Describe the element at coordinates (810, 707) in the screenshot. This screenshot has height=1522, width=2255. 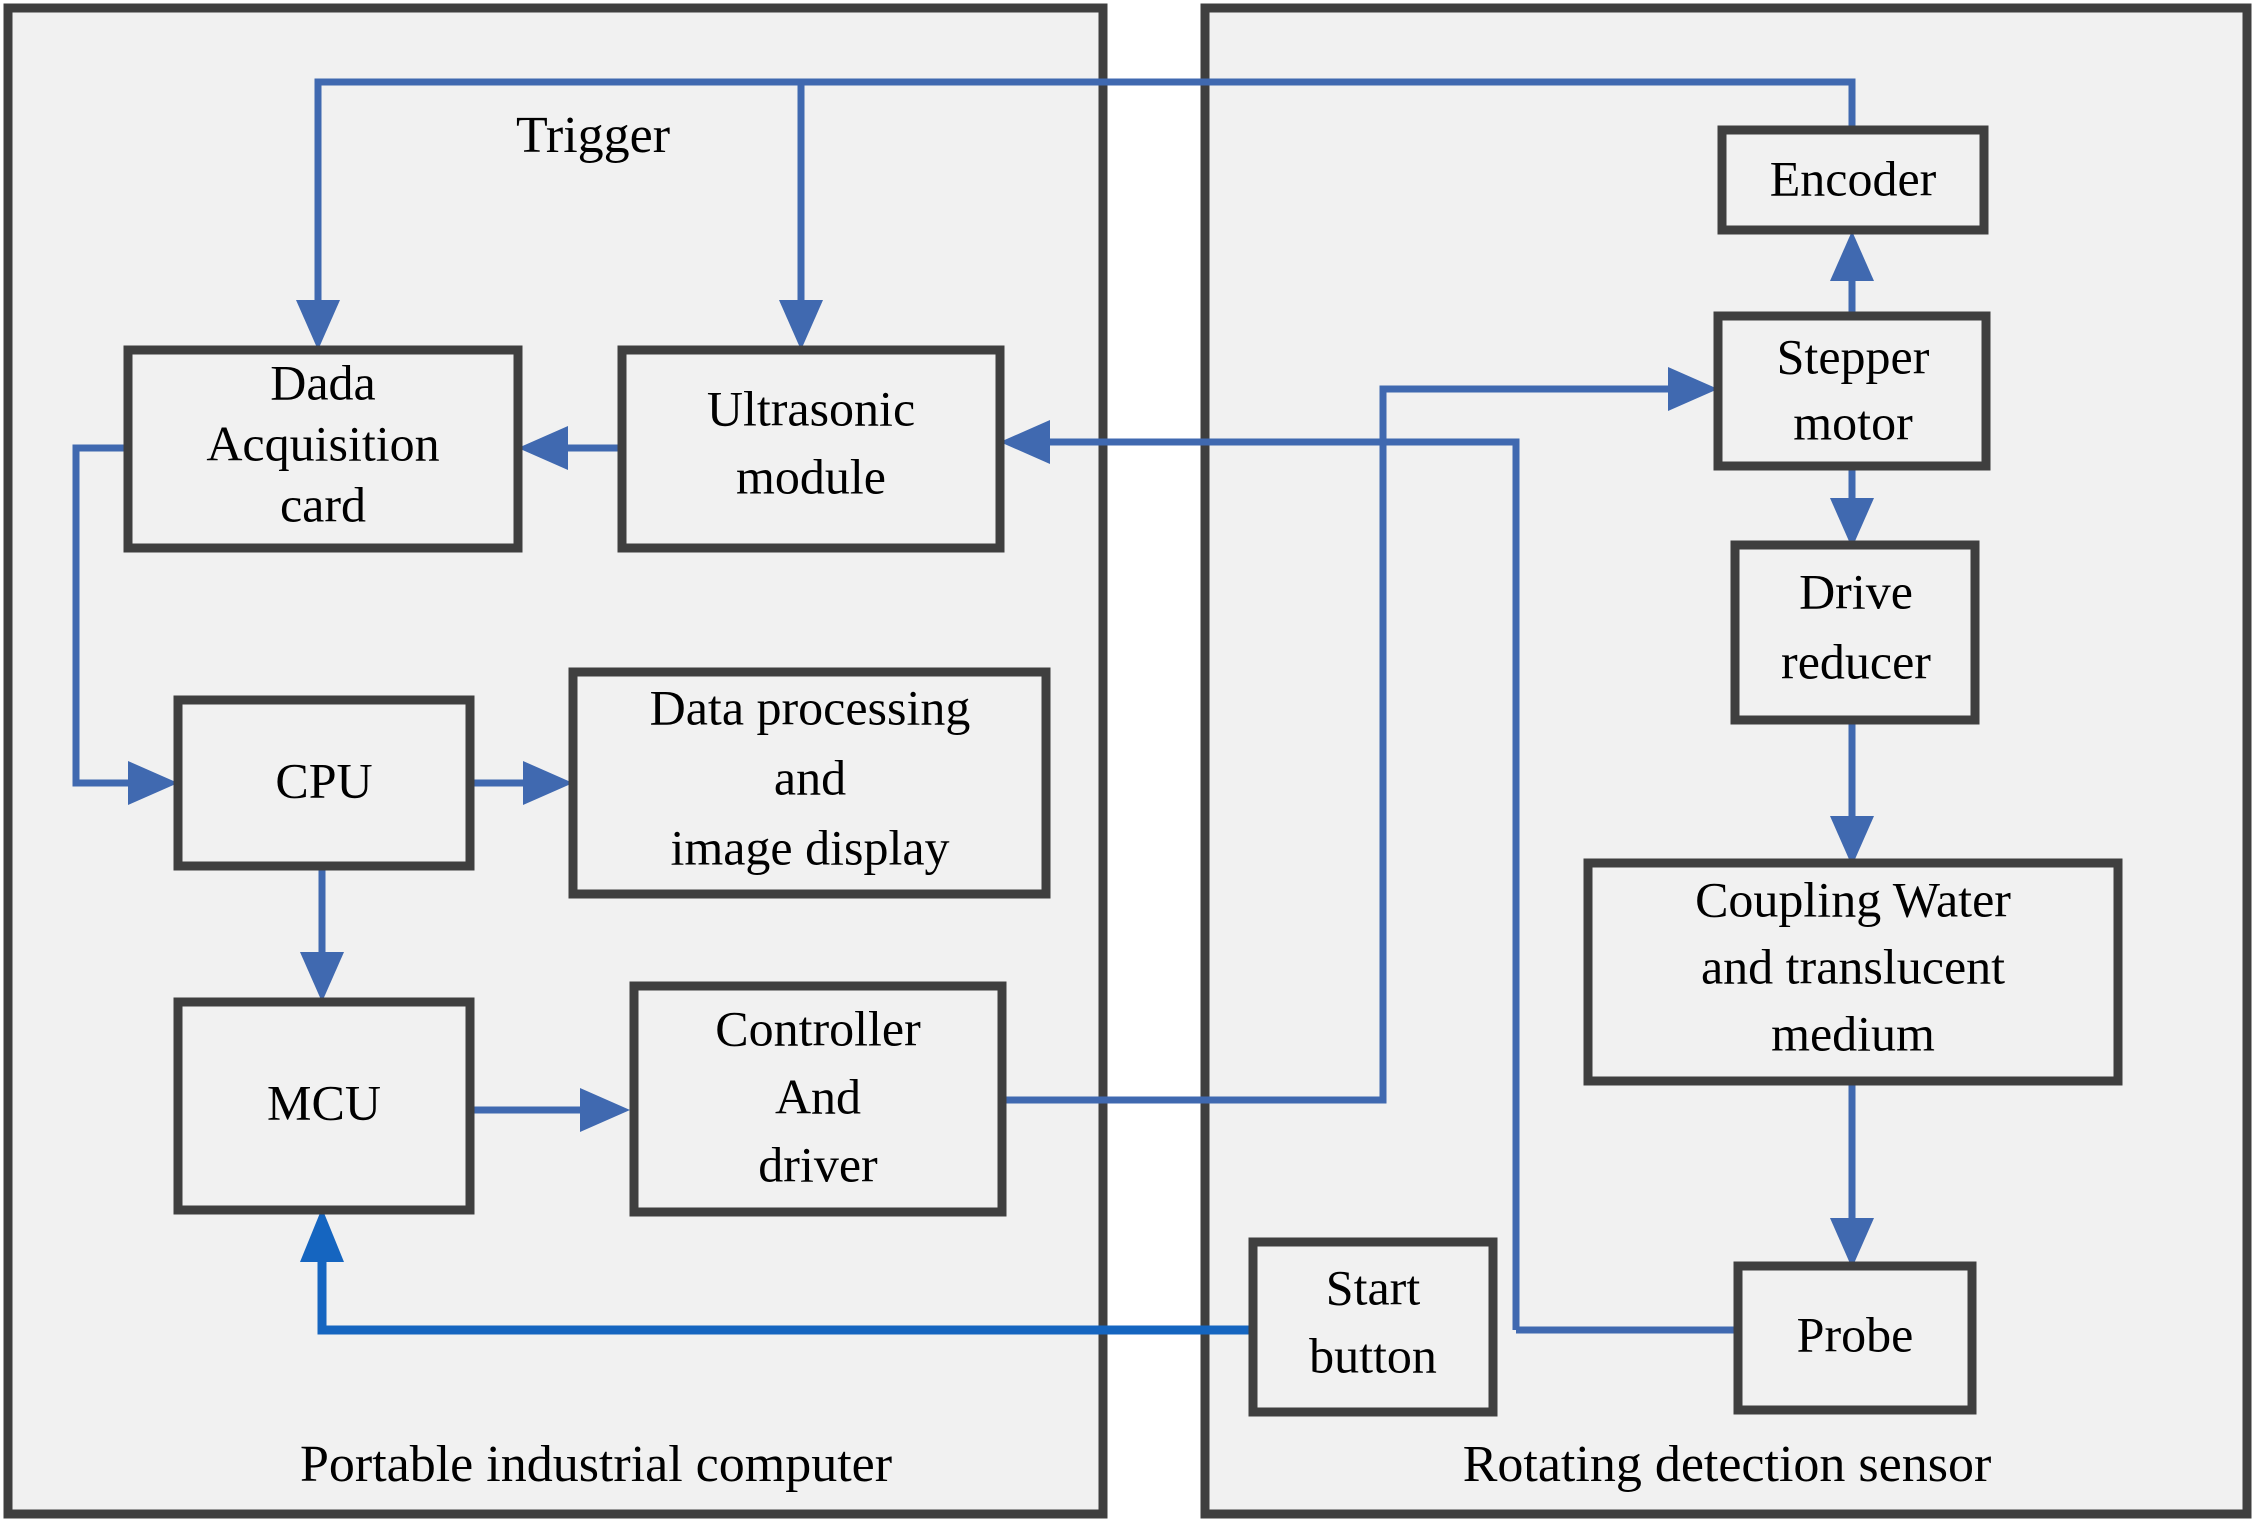
I see `box-label-line: Data processing` at that location.